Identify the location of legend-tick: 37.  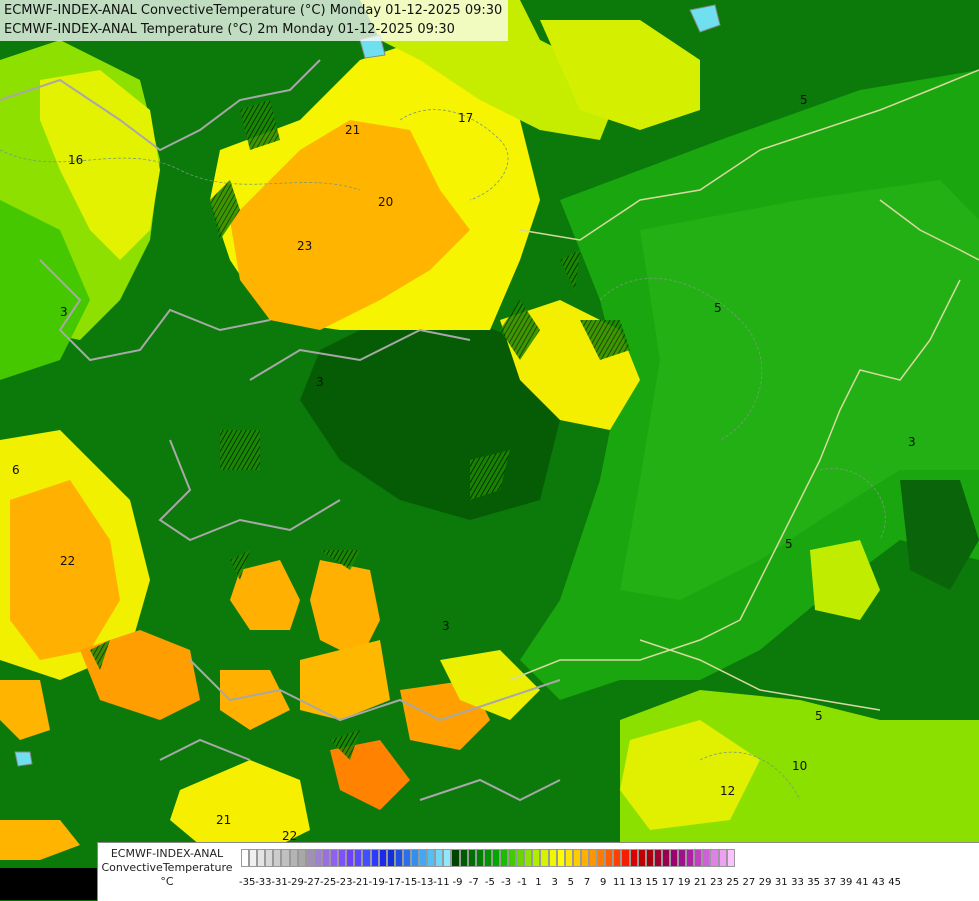
(830, 882).